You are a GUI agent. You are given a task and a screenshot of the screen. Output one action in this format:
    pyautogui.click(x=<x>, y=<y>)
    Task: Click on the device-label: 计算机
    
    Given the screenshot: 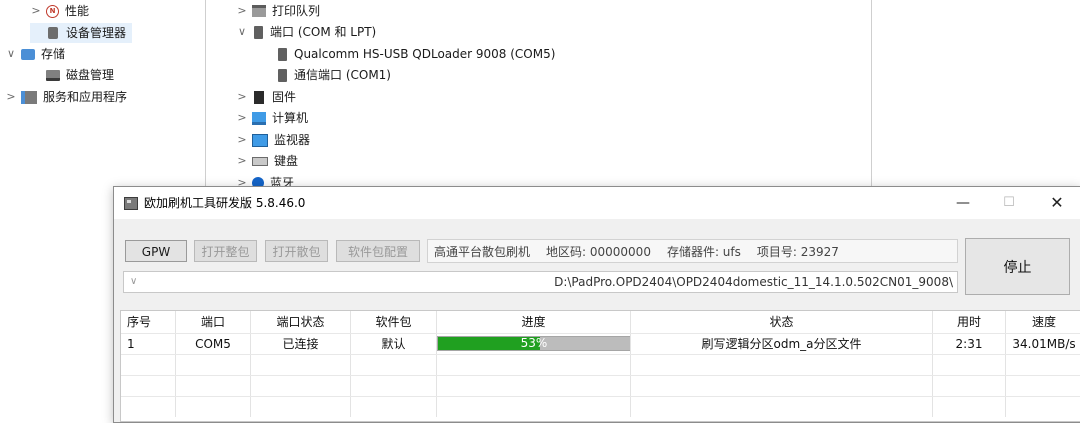 What is the action you would take?
    pyautogui.click(x=290, y=118)
    